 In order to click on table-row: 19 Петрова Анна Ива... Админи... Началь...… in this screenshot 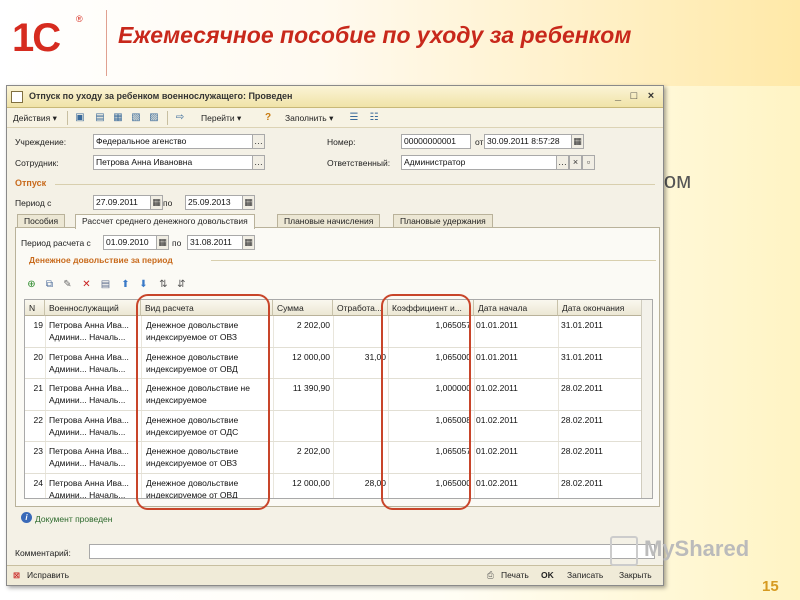, I will do `click(333, 332)`.